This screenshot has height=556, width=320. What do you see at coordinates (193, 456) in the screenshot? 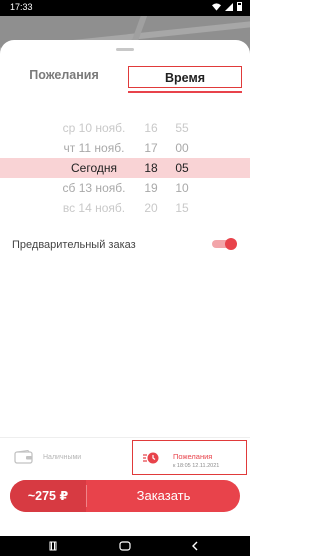
I see `wishes-summary-title: Пожелания` at bounding box center [193, 456].